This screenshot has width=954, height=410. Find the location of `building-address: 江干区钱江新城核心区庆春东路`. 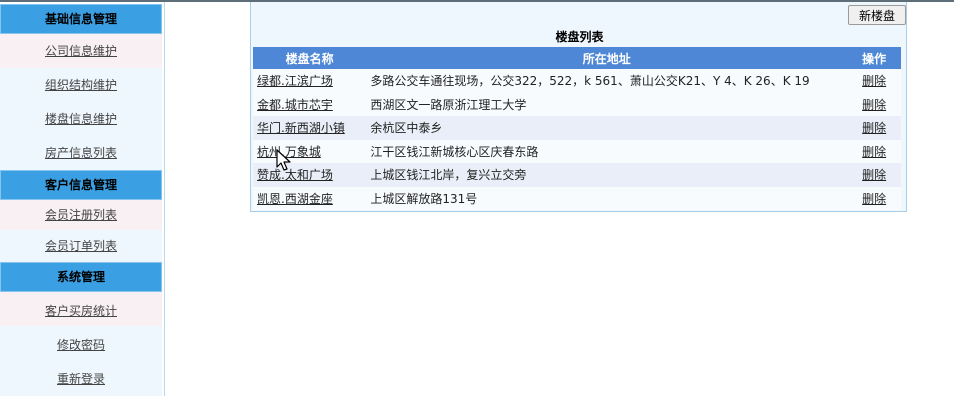

building-address: 江干区钱江新城核心区庆春东路 is located at coordinates (607, 151).